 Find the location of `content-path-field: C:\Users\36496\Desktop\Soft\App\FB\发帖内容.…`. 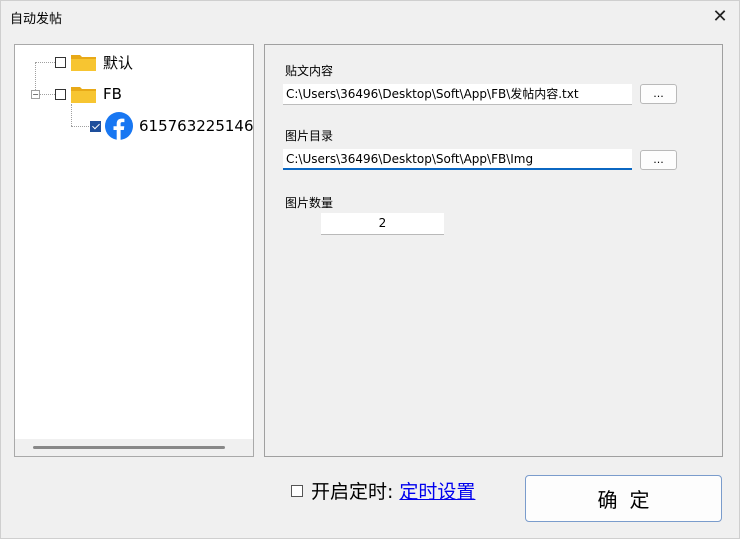

content-path-field: C:\Users\36496\Desktop\Soft\App\FB\发帖内容.… is located at coordinates (457, 94).